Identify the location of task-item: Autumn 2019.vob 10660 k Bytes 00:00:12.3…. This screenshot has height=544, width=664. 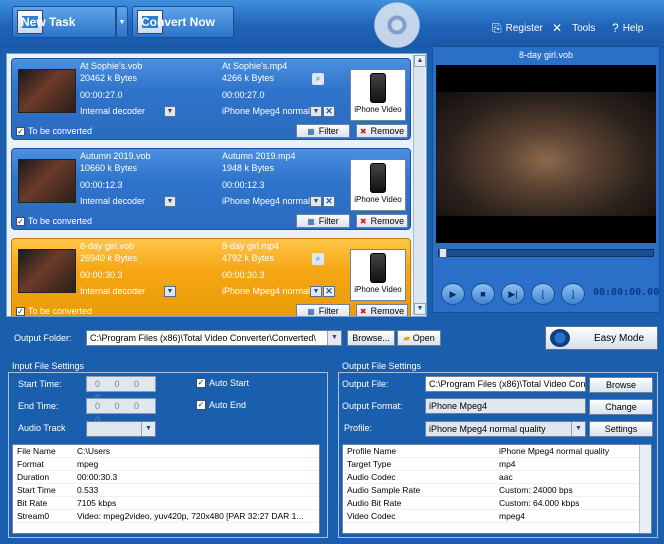
(211, 189).